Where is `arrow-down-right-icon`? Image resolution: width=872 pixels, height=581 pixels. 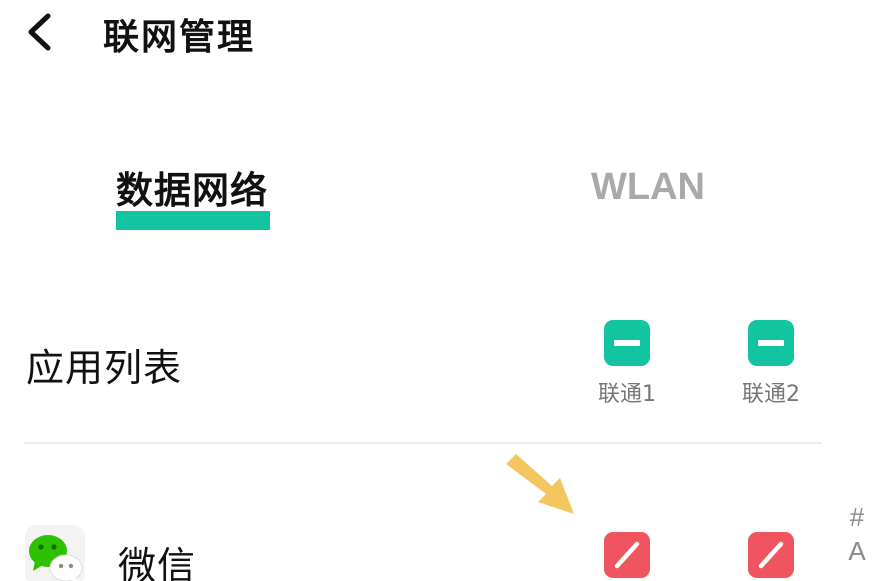 arrow-down-right-icon is located at coordinates (542, 485).